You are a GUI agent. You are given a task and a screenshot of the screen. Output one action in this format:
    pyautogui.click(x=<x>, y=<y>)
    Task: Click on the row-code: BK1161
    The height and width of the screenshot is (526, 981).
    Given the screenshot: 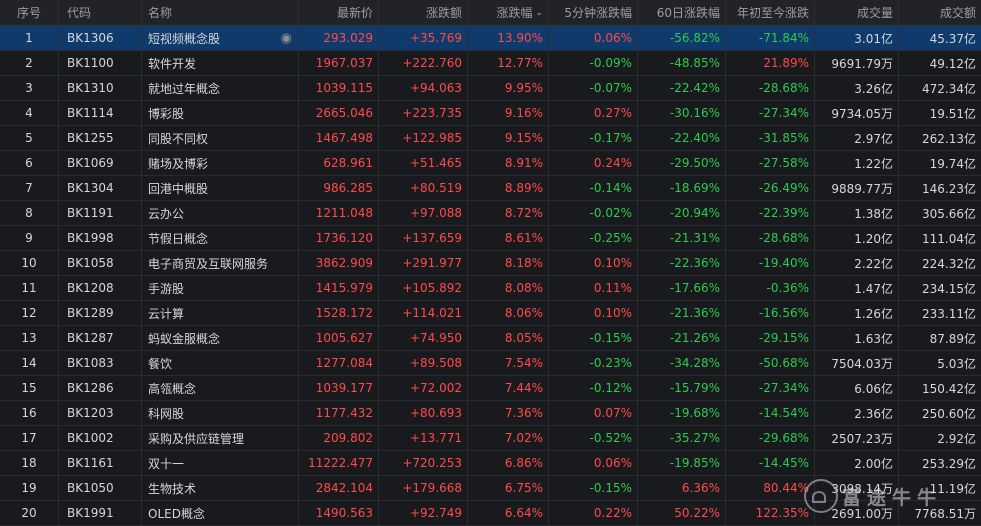 What is the action you would take?
    pyautogui.click(x=100, y=463)
    